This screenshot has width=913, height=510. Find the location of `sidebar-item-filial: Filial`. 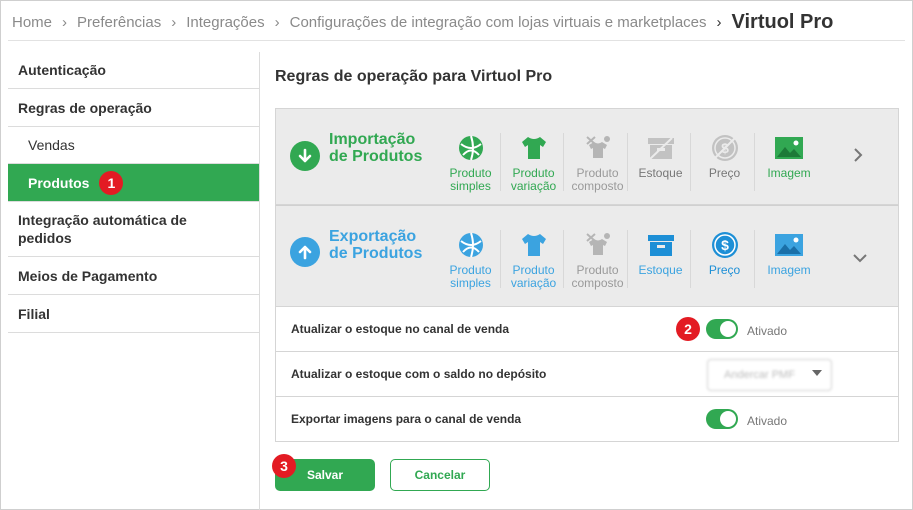

sidebar-item-filial: Filial is located at coordinates (134, 314).